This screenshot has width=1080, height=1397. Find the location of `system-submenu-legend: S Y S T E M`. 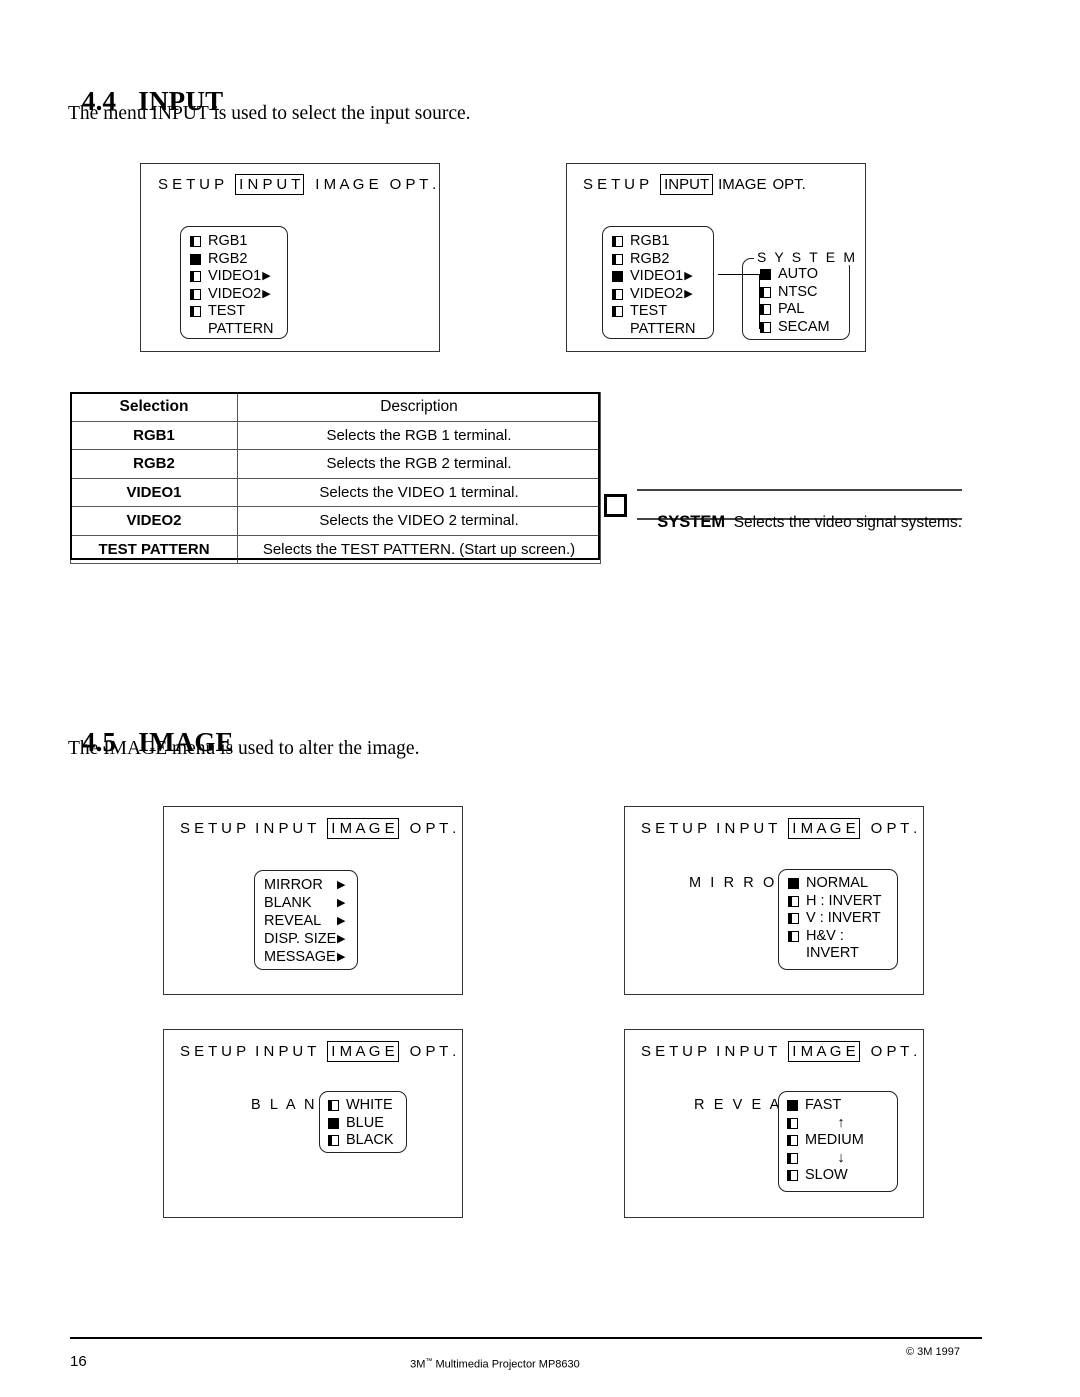

system-submenu-legend: S Y S T E M is located at coordinates (807, 257).